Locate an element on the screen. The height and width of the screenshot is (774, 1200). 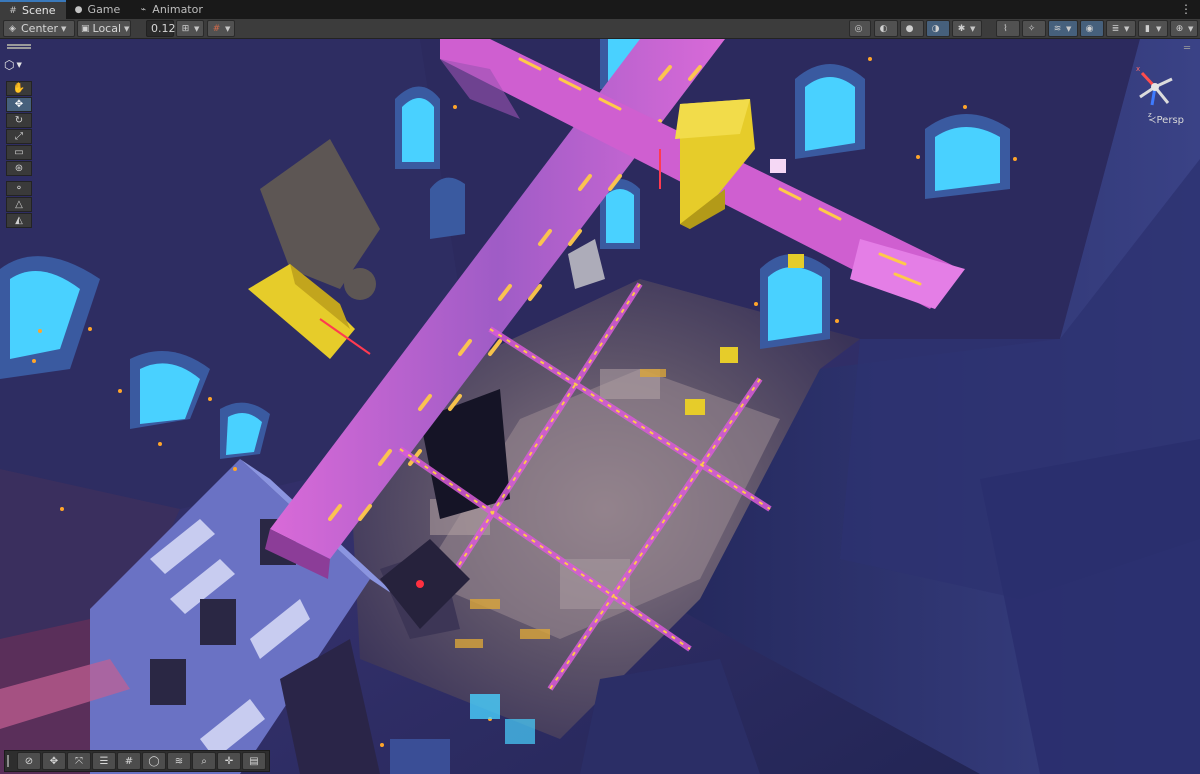
gizmos-dropdown: ⊕ ▼ is located at coordinates (1184, 28).